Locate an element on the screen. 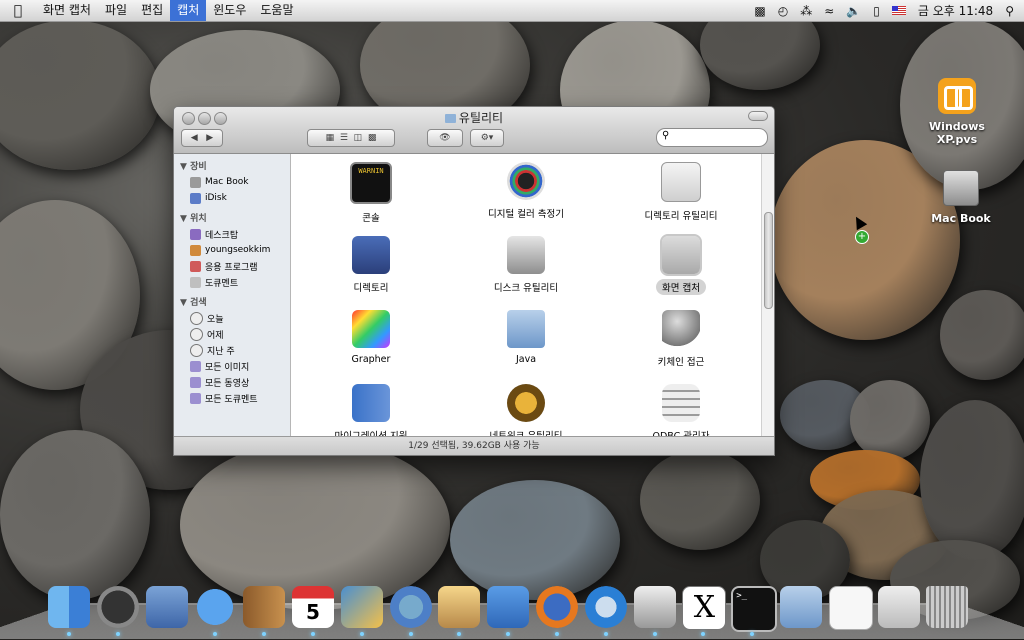 This screenshot has height=640, width=1024. bluetooth-icon: ⁂ is located at coordinates (806, 11).